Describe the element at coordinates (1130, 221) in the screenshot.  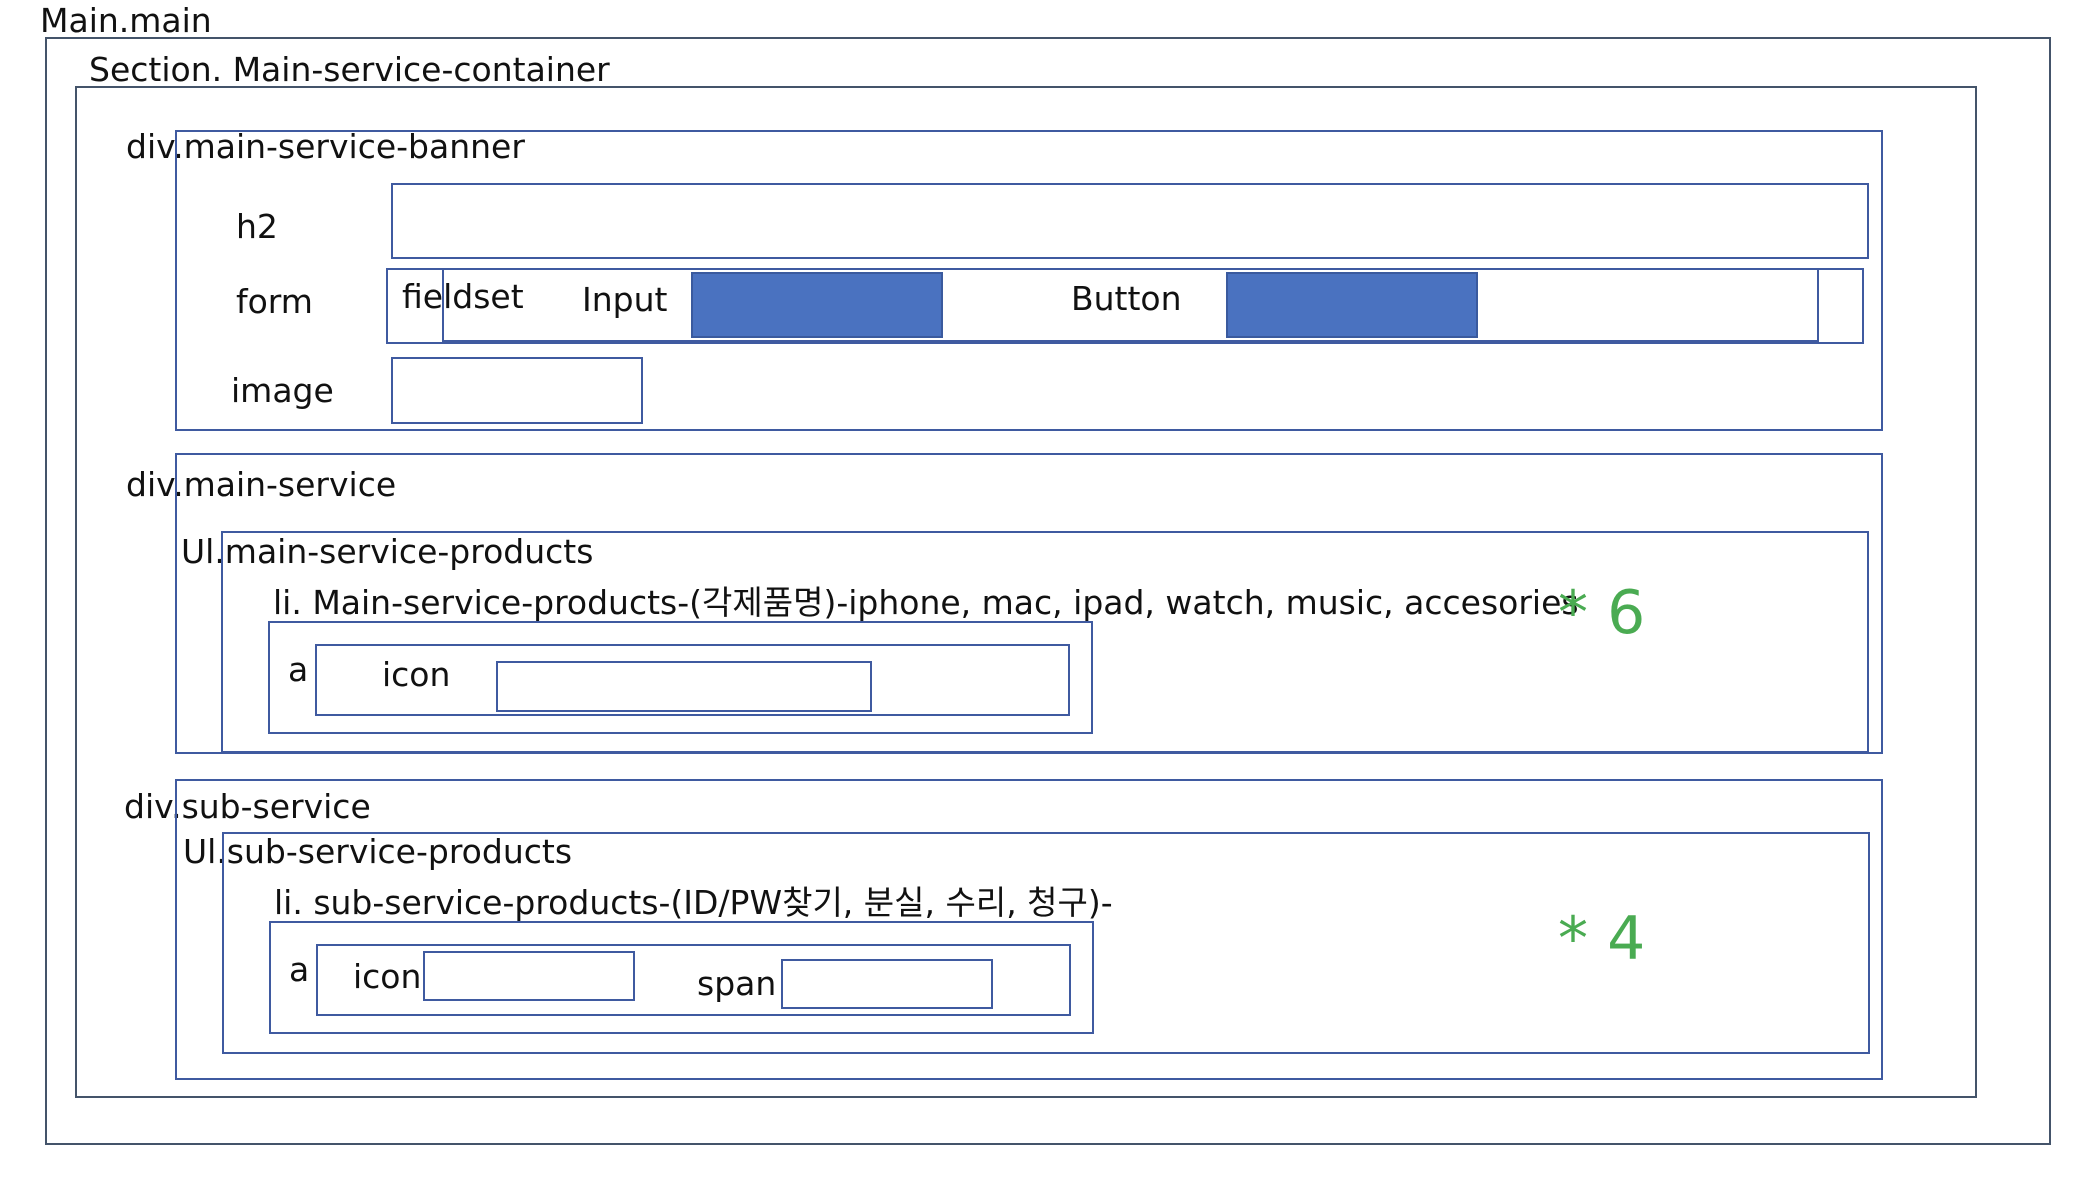
I see `h2-box` at that location.